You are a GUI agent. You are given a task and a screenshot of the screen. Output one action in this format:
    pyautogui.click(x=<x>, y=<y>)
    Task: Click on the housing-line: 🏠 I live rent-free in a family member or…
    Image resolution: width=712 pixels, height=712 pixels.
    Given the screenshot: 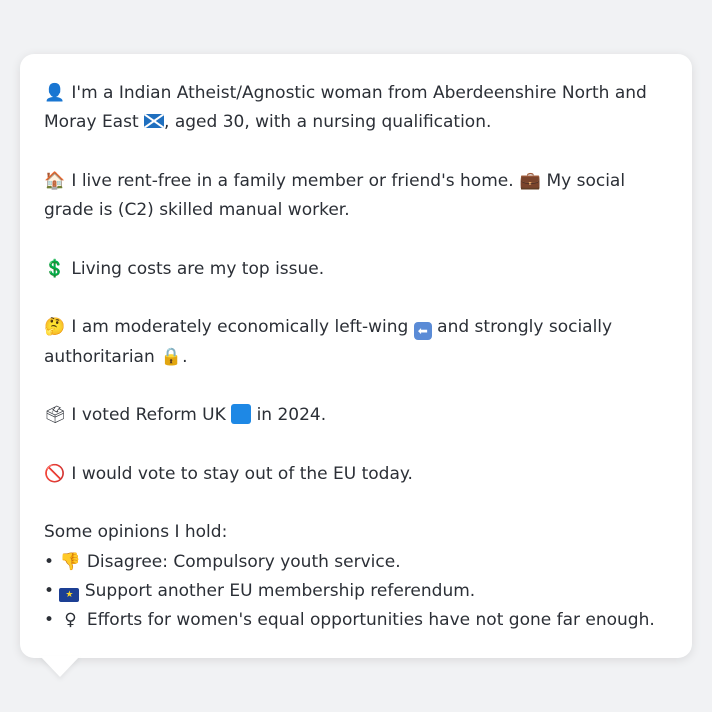 What is the action you would take?
    pyautogui.click(x=356, y=196)
    